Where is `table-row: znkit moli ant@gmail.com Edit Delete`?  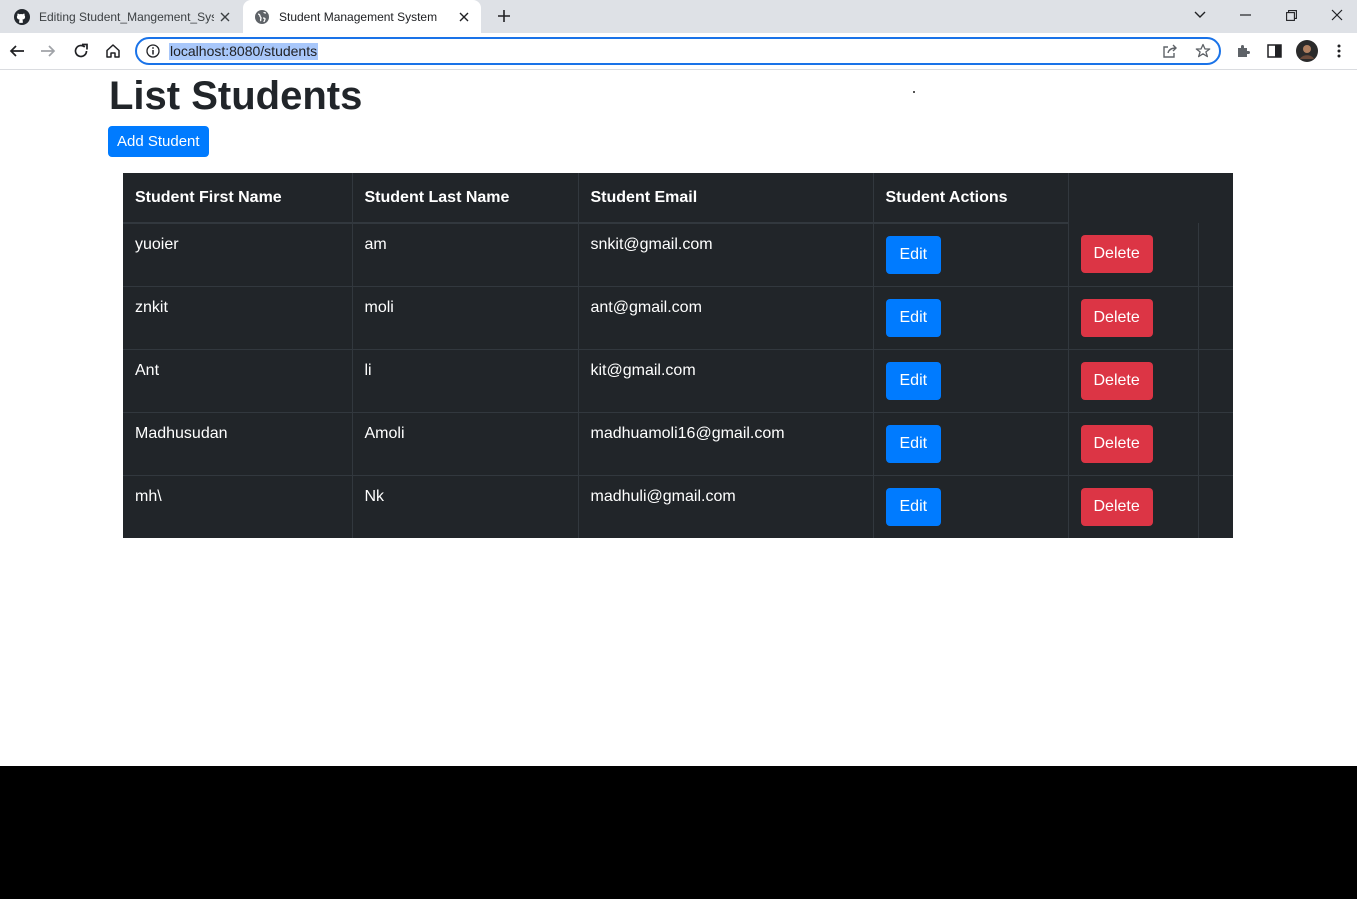
table-row: znkit moli ant@gmail.com Edit Delete is located at coordinates (678, 318).